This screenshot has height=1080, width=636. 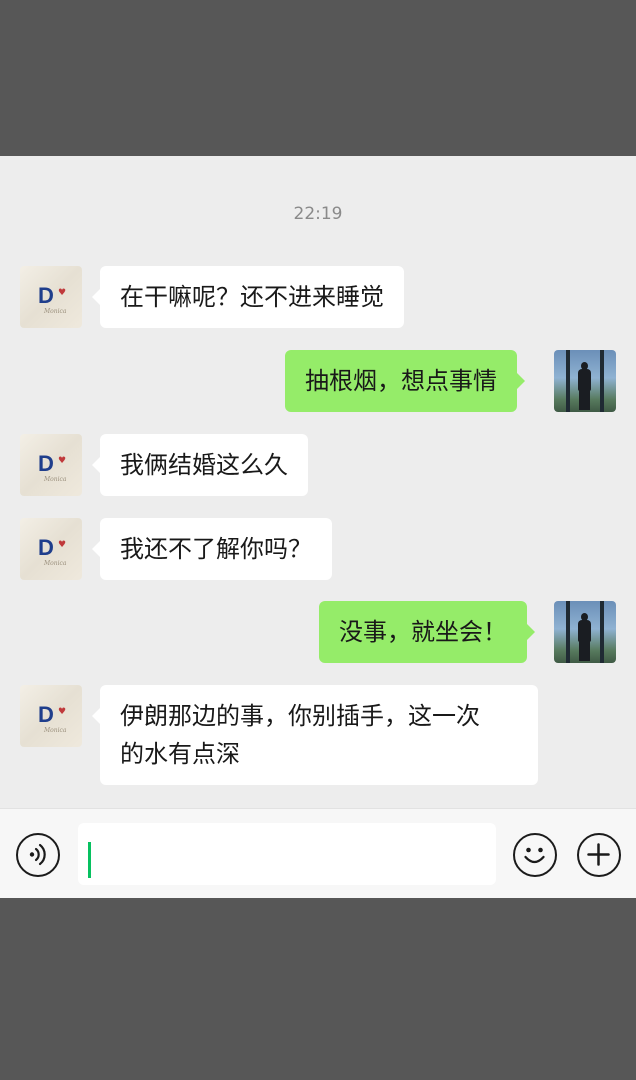 What do you see at coordinates (287, 854) in the screenshot?
I see `message-input` at bounding box center [287, 854].